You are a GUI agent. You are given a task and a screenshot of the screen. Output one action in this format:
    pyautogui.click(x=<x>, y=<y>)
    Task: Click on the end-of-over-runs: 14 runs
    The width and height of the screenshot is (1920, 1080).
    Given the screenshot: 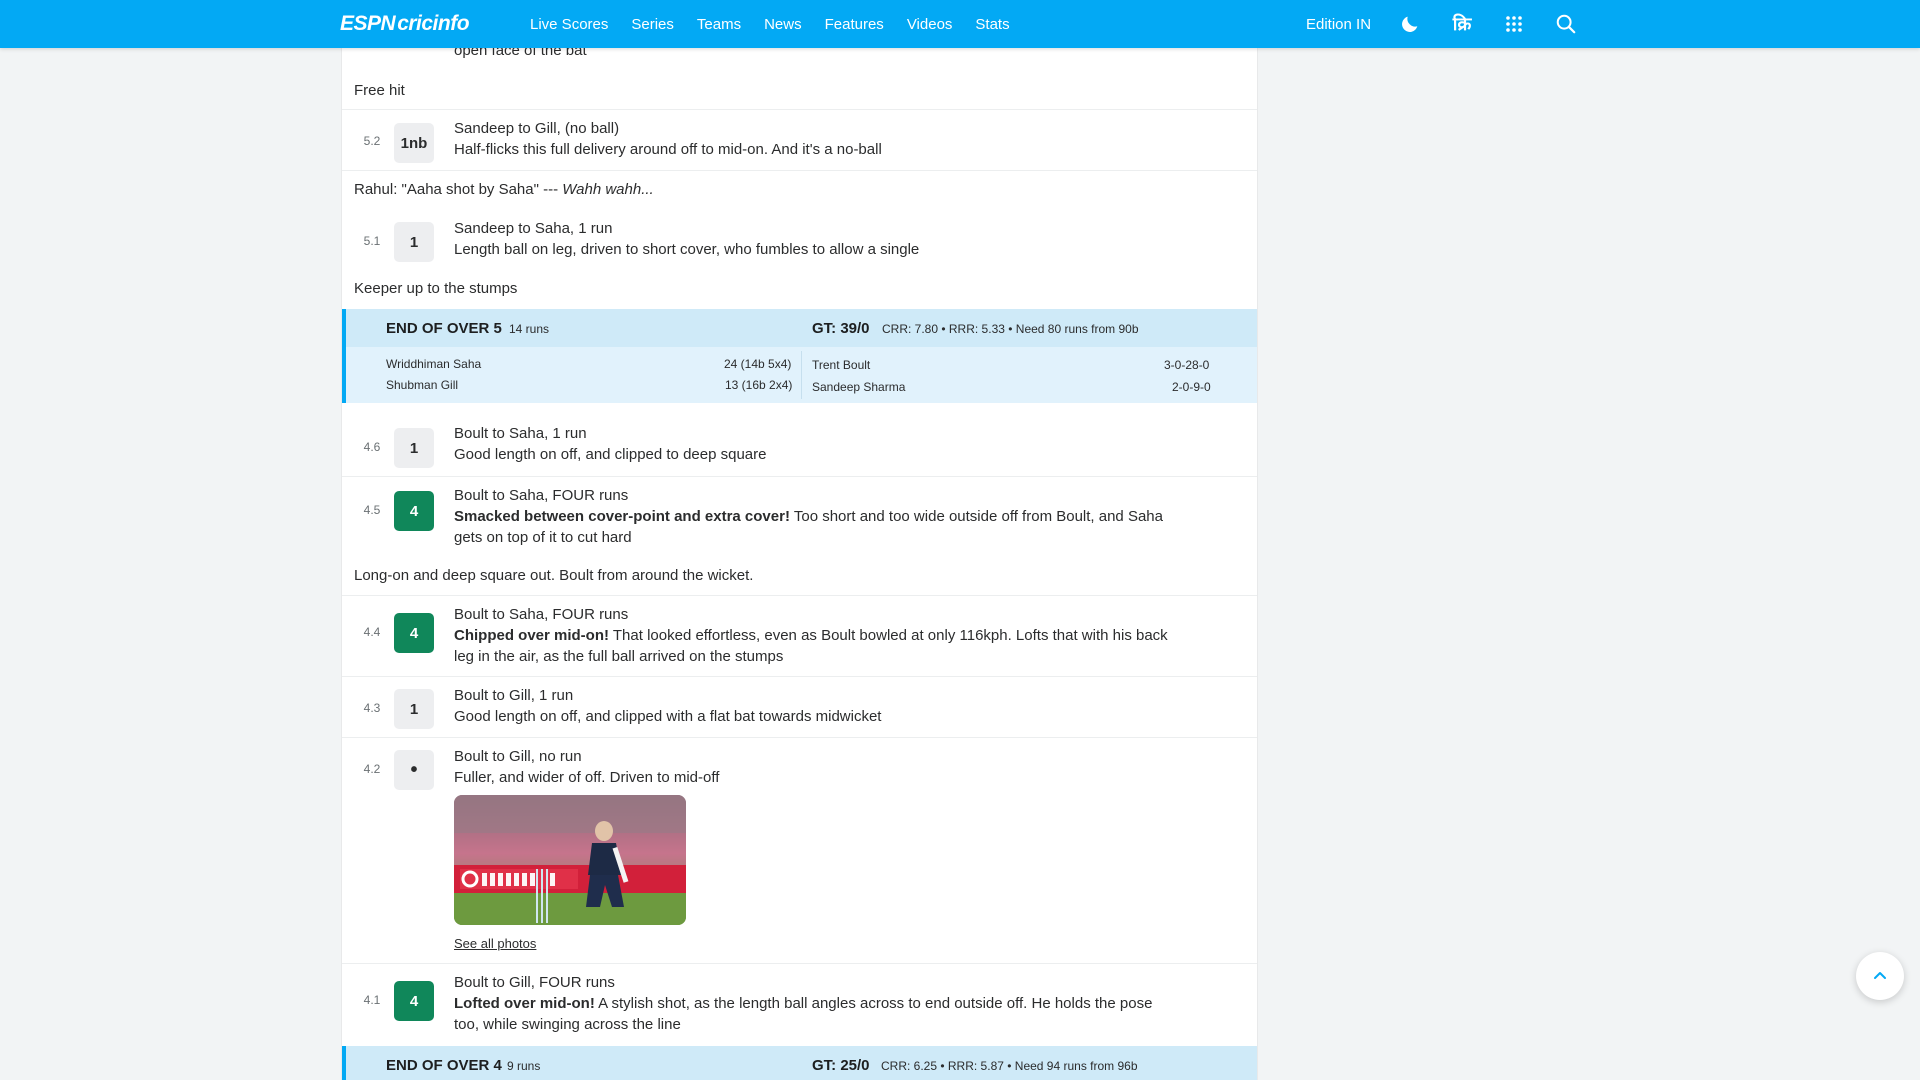 What is the action you would take?
    pyautogui.click(x=529, y=329)
    